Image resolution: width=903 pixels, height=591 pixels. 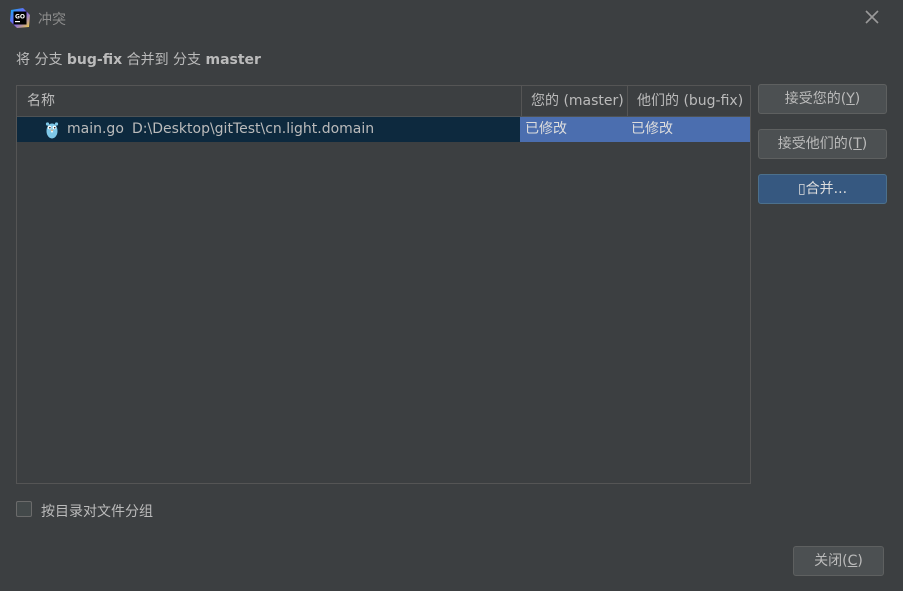 I want to click on cell-ours-status: 已修改, so click(x=573, y=129).